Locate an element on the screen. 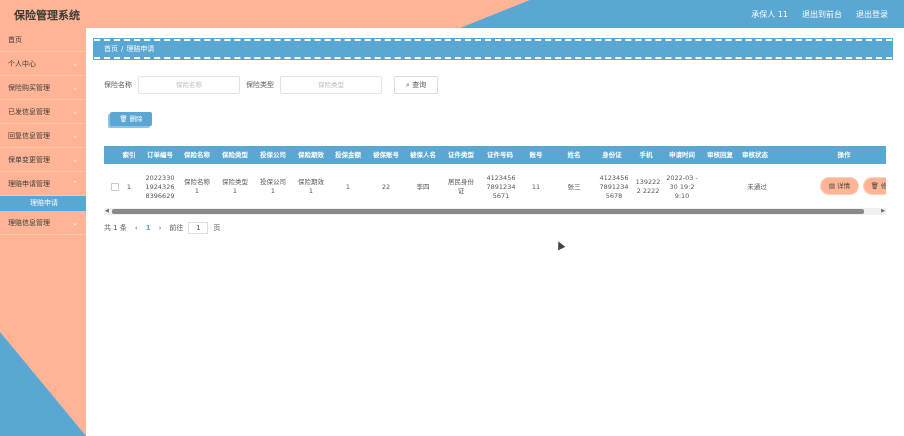 This screenshot has width=904, height=436. sidebar-item-claim-info: 理赔信息管理 ⌄ is located at coordinates (43, 223).